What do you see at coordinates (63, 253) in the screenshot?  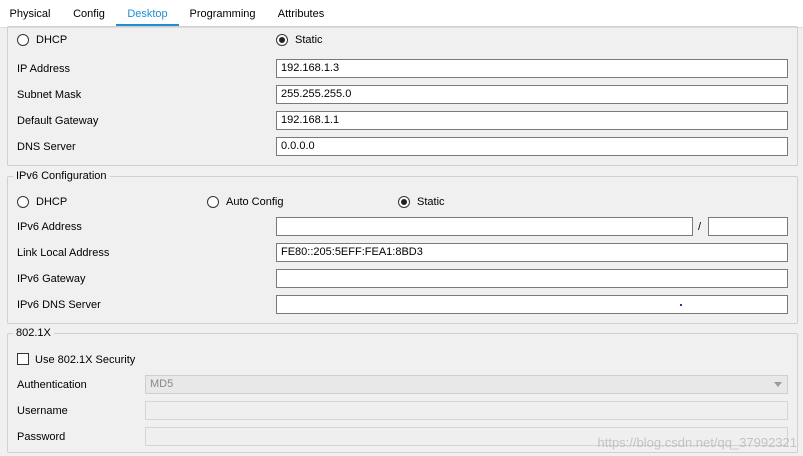 I see `link-local-address-label: Link Local Address` at bounding box center [63, 253].